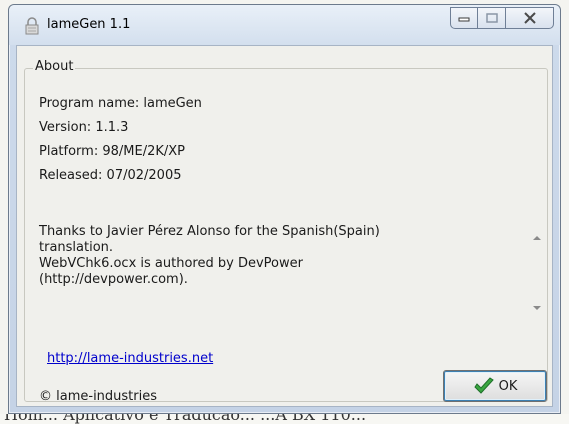  I want to click on copyright-text: © lame-industries, so click(98, 396).